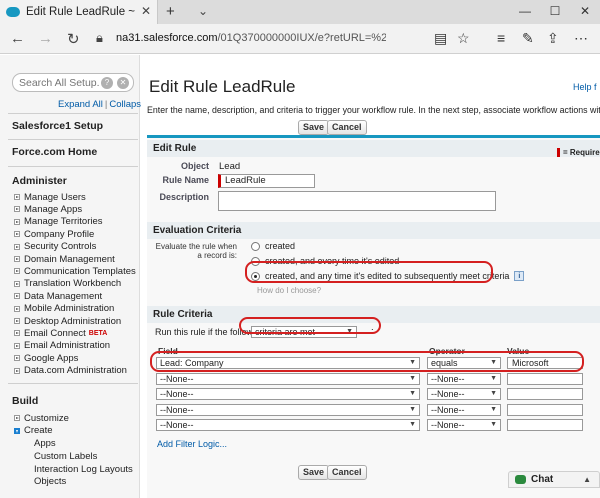  Describe the element at coordinates (64, 259) in the screenshot. I see `sidebar-item: Domain Management` at that location.